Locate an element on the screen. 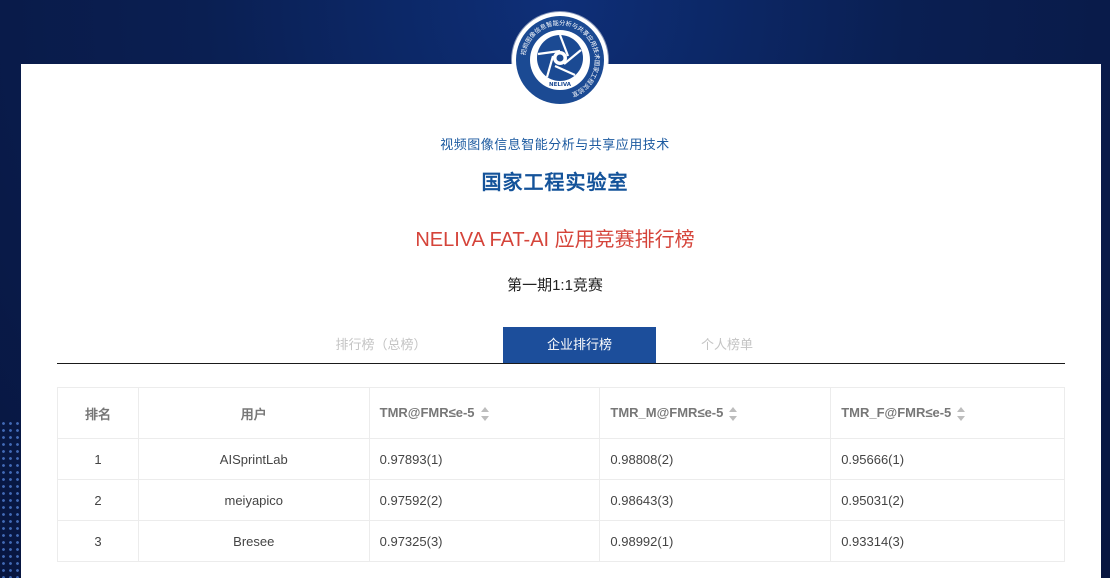 This screenshot has height=578, width=1110. tmr-cell: 0.97325(3) is located at coordinates (484, 541).